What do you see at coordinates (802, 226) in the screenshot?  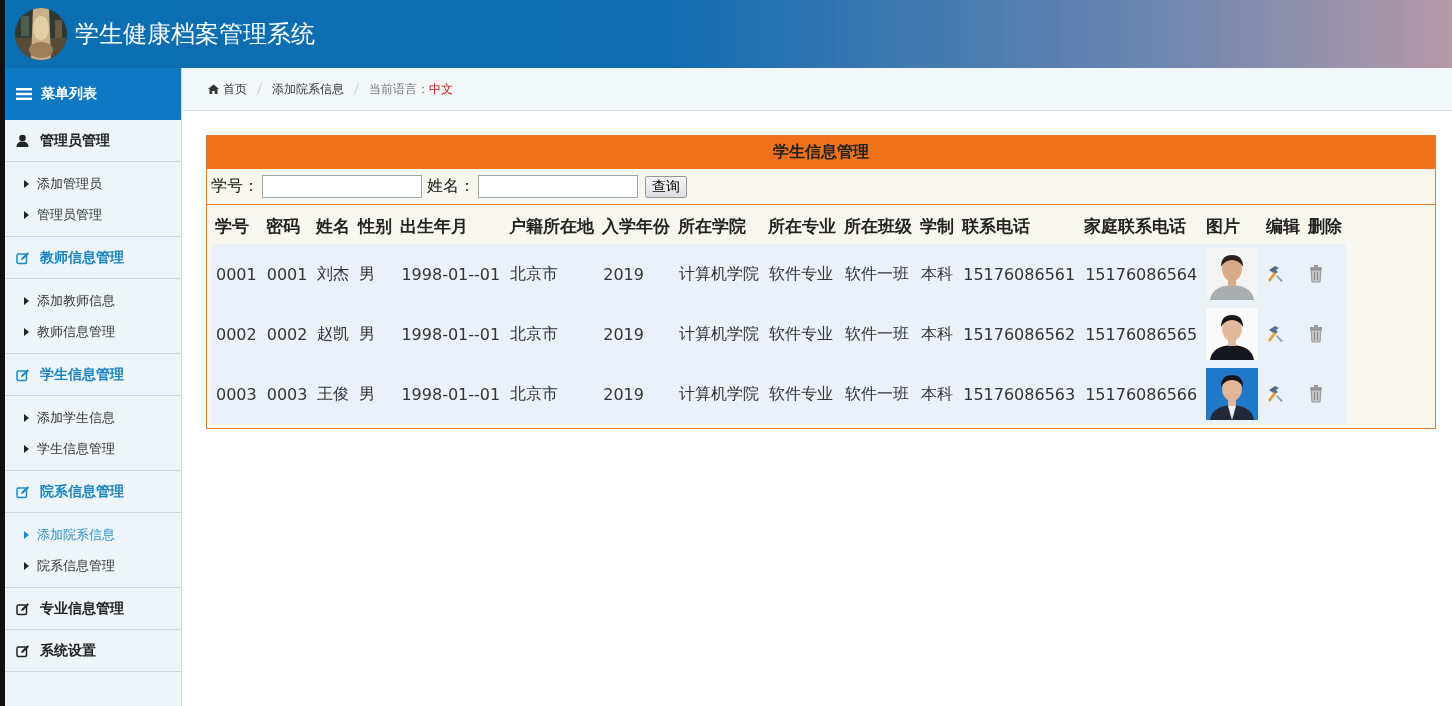 I see `column-header: 所在专业` at bounding box center [802, 226].